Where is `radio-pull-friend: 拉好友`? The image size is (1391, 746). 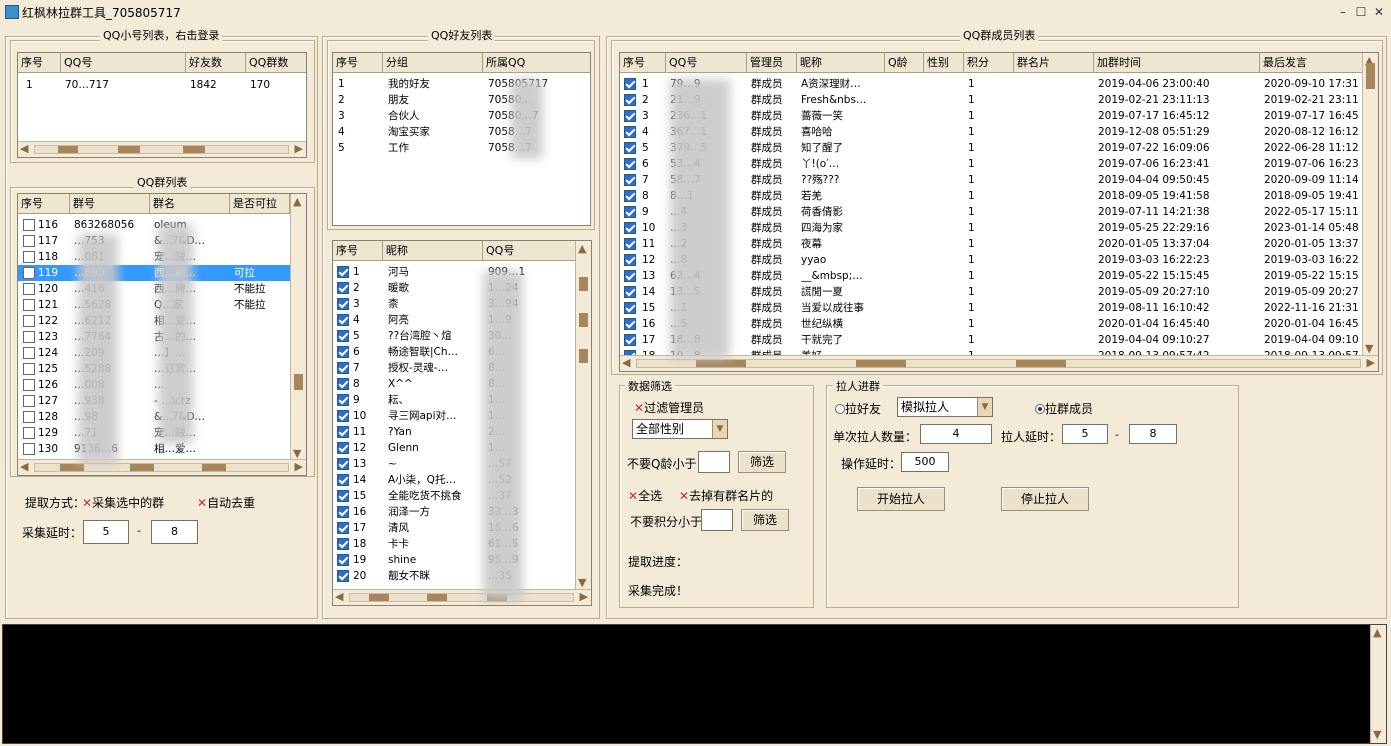 radio-pull-friend: 拉好友 is located at coordinates (858, 408).